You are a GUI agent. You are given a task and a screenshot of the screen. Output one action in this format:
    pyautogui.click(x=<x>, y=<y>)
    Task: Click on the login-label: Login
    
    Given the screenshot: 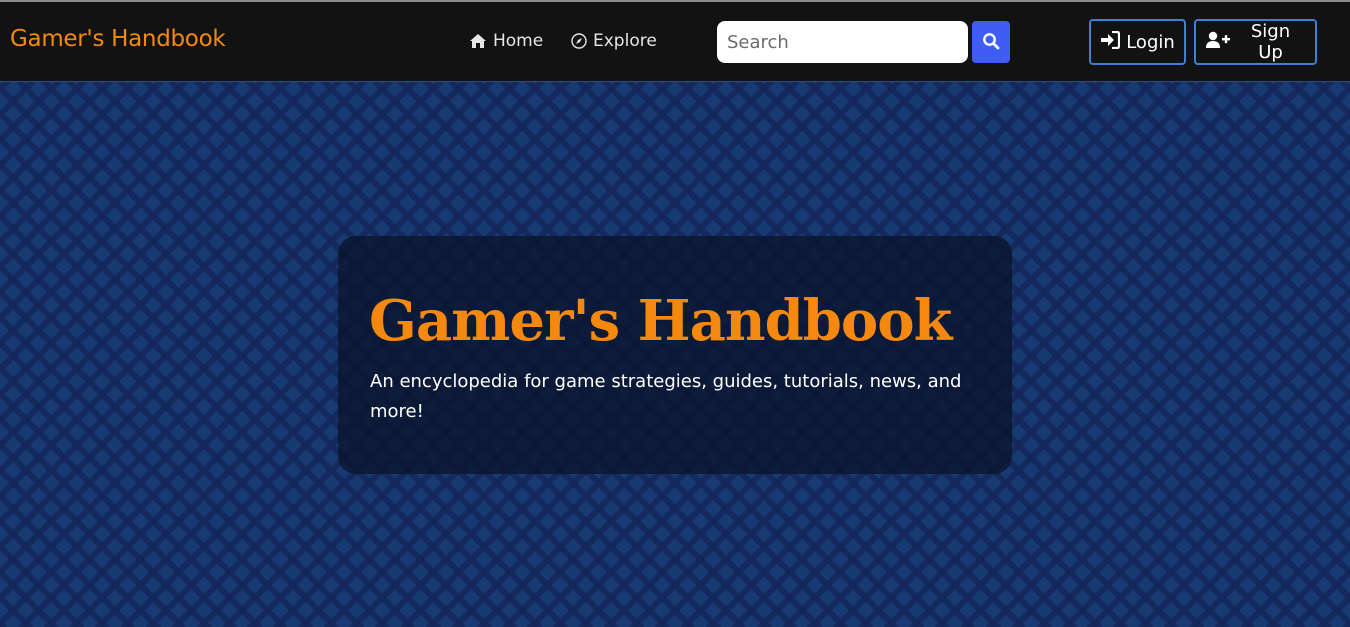 What is the action you would take?
    pyautogui.click(x=1150, y=42)
    